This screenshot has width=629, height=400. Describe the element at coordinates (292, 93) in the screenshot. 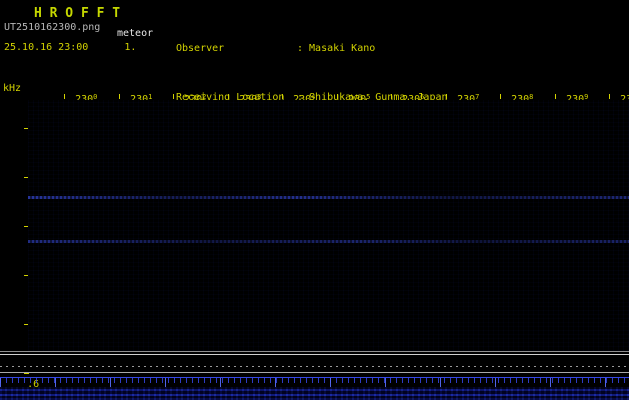

I see `x-tick: 2304` at that location.